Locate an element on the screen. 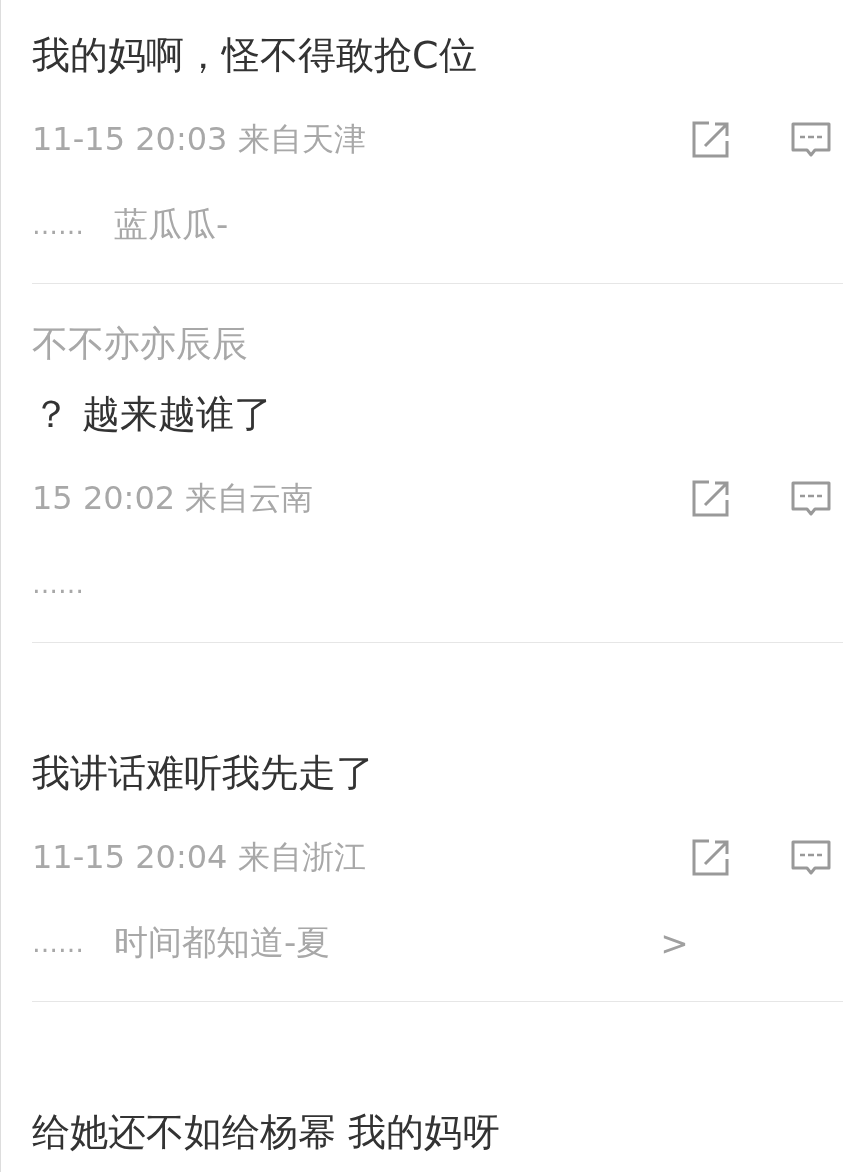 The image size is (843, 1172). chevron: > is located at coordinates (674, 943).